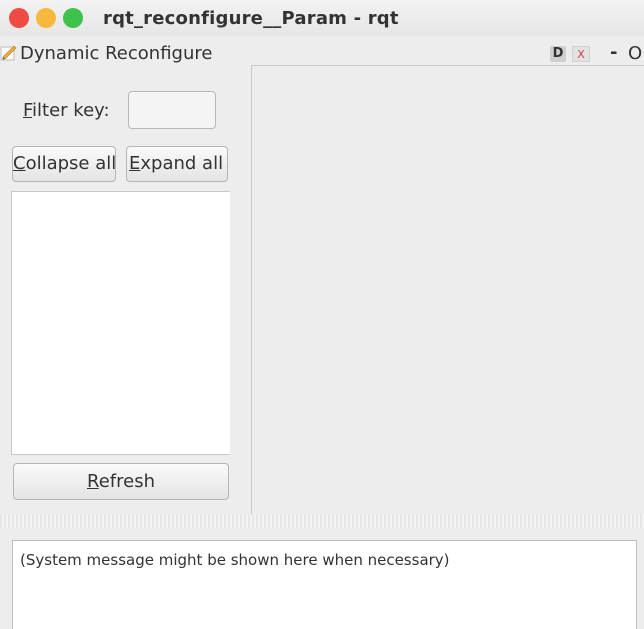  I want to click on refresh-label: efresh, so click(126, 481).